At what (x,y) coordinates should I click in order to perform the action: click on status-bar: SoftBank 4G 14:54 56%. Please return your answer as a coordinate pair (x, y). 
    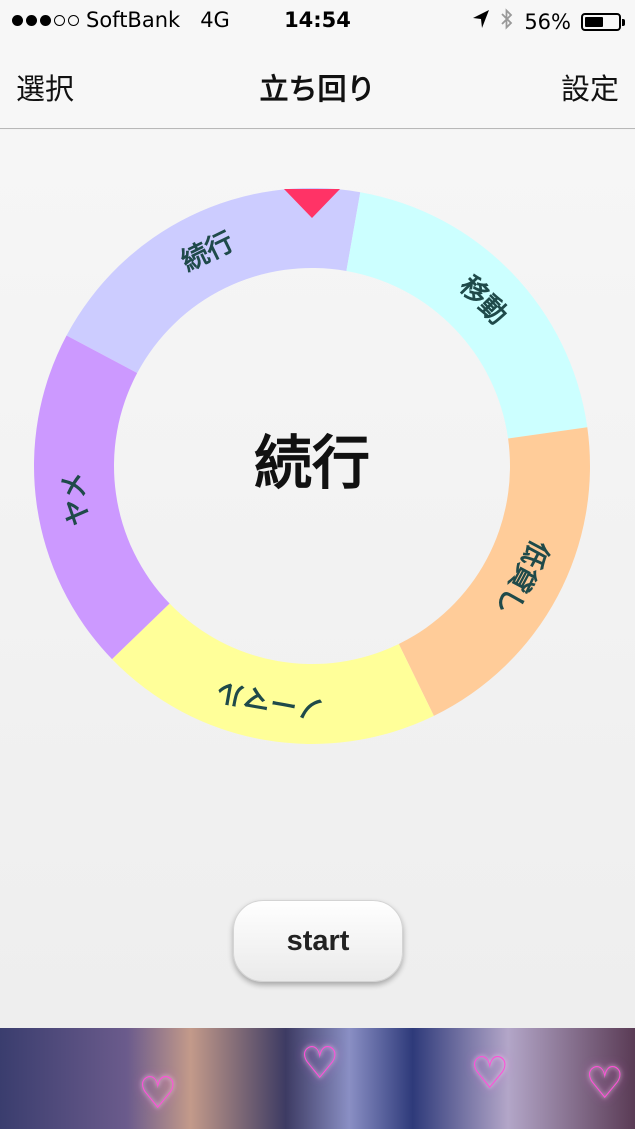
    Looking at the image, I should click on (317, 22).